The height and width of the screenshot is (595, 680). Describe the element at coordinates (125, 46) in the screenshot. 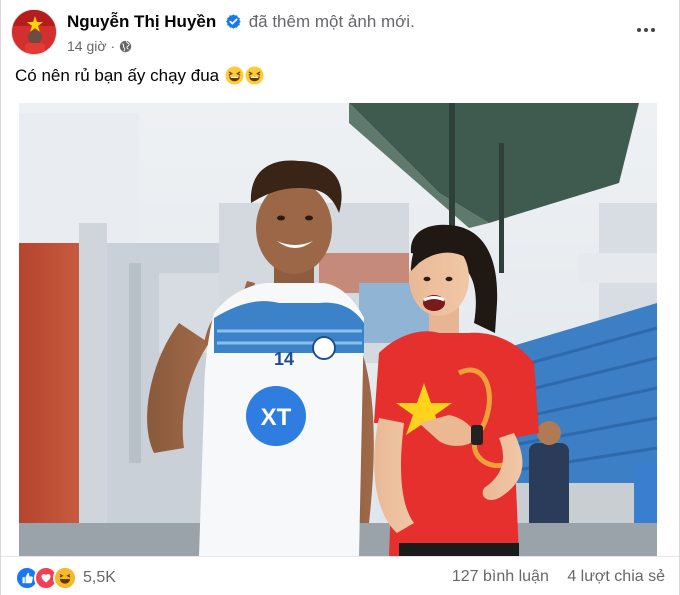

I see `globe-icon` at that location.